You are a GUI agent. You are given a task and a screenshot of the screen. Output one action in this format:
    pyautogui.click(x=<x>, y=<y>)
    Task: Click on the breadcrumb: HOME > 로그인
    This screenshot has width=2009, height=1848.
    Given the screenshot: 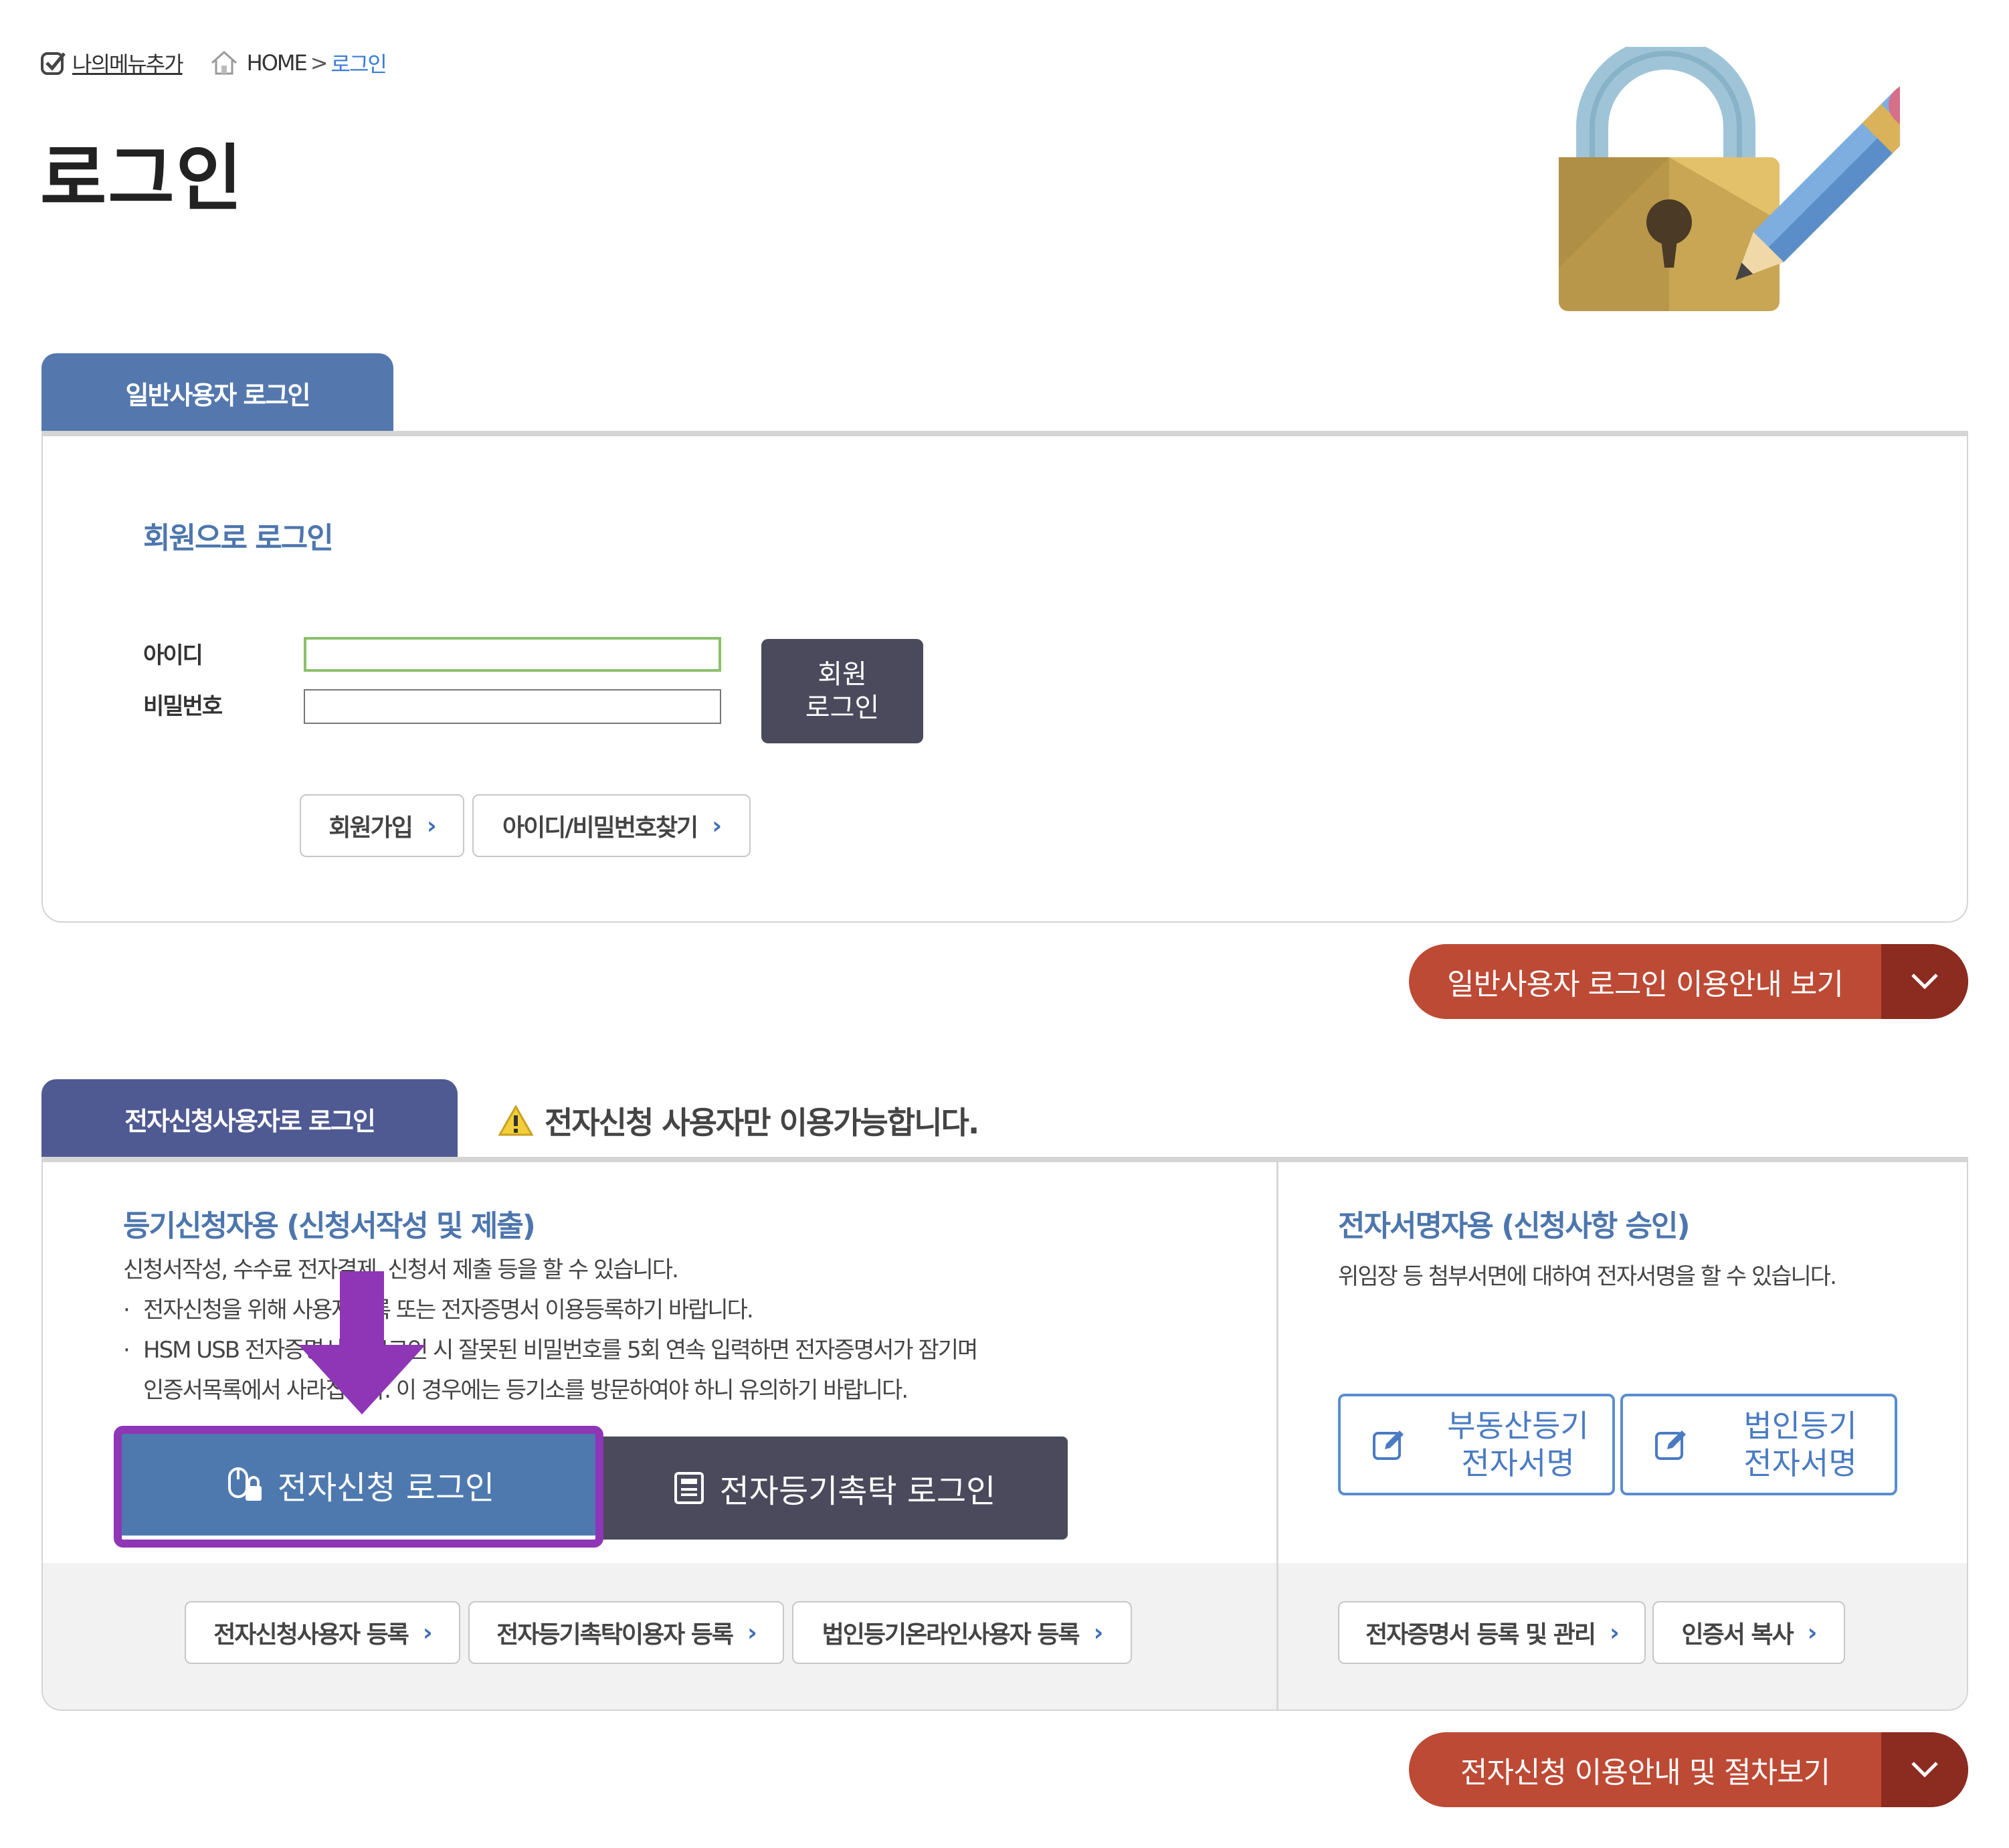 What is the action you would take?
    pyautogui.click(x=298, y=63)
    